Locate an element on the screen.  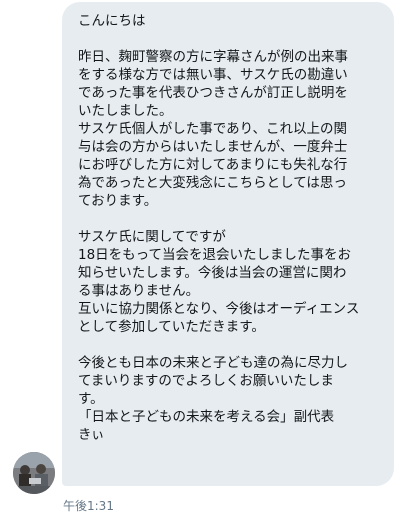
sender-avatar is located at coordinates (34, 473).